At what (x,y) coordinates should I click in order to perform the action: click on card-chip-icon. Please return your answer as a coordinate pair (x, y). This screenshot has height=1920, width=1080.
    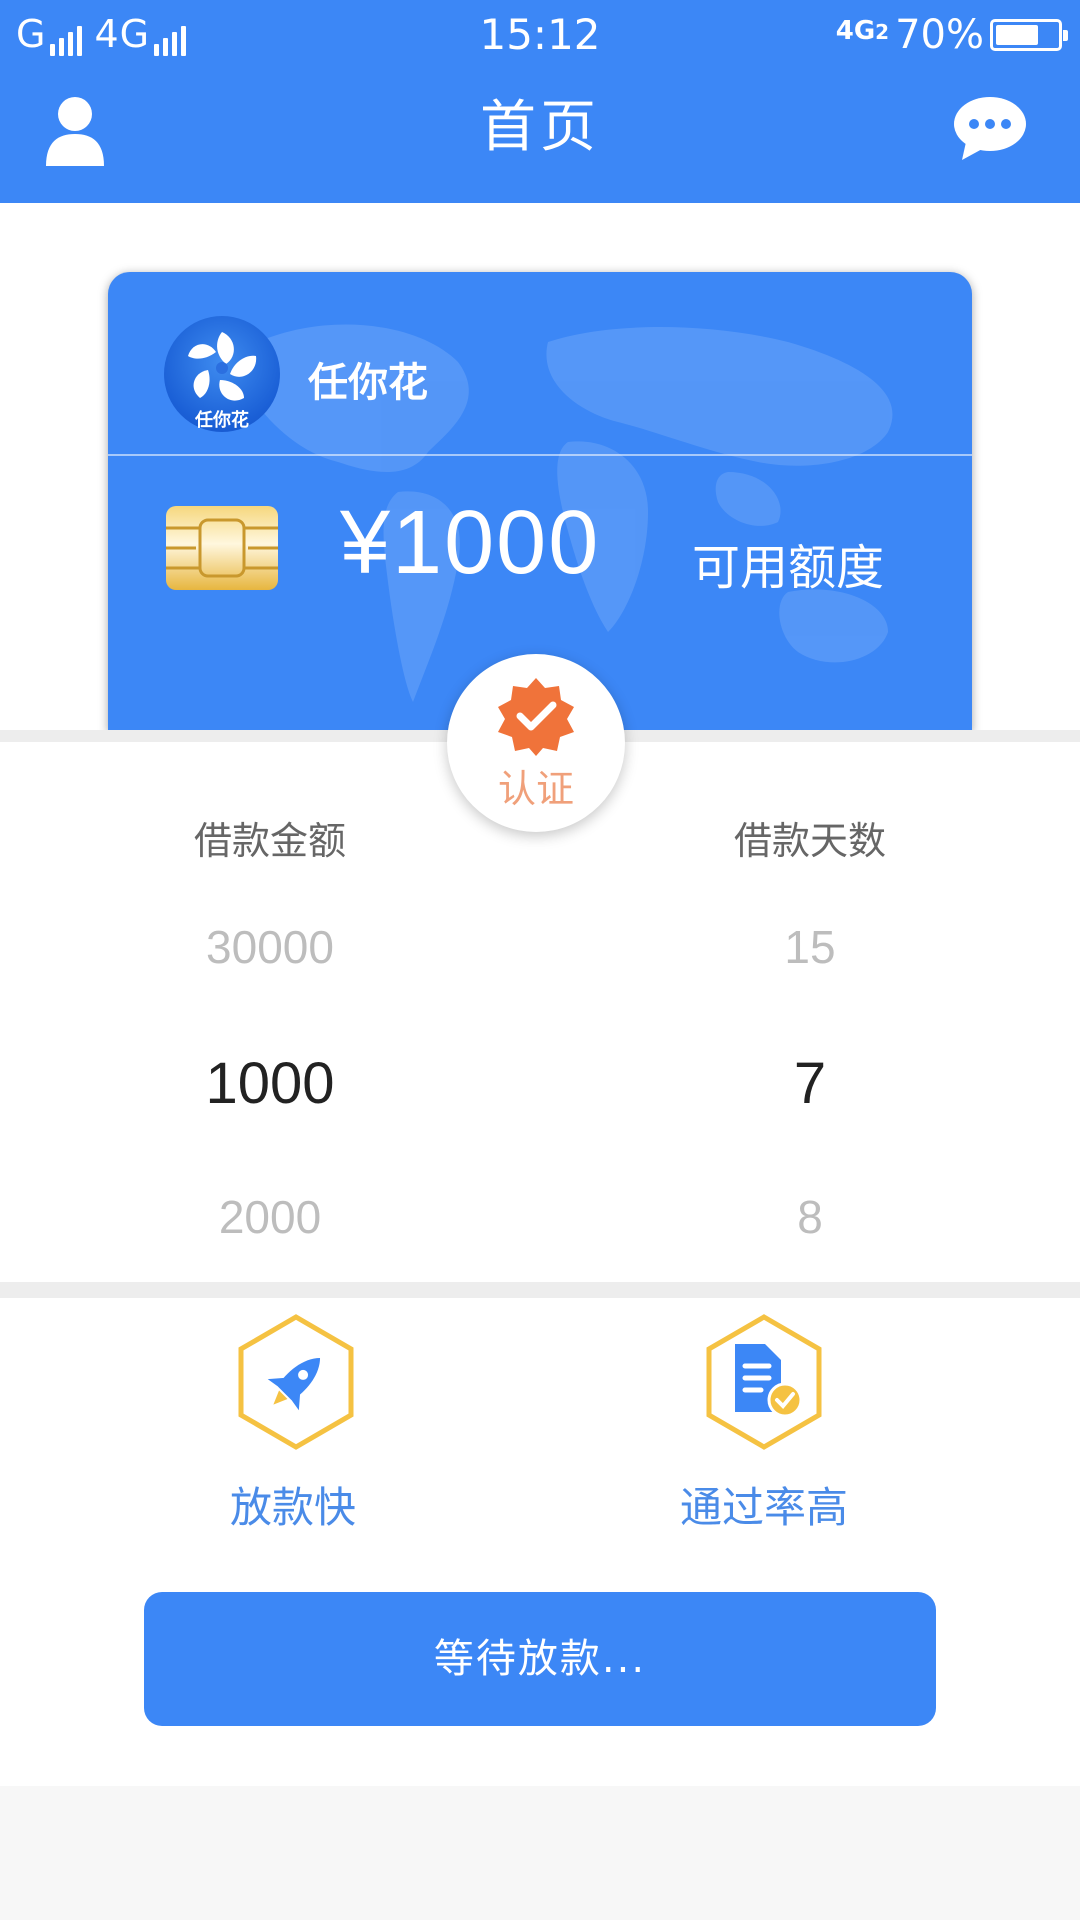
    Looking at the image, I should click on (222, 548).